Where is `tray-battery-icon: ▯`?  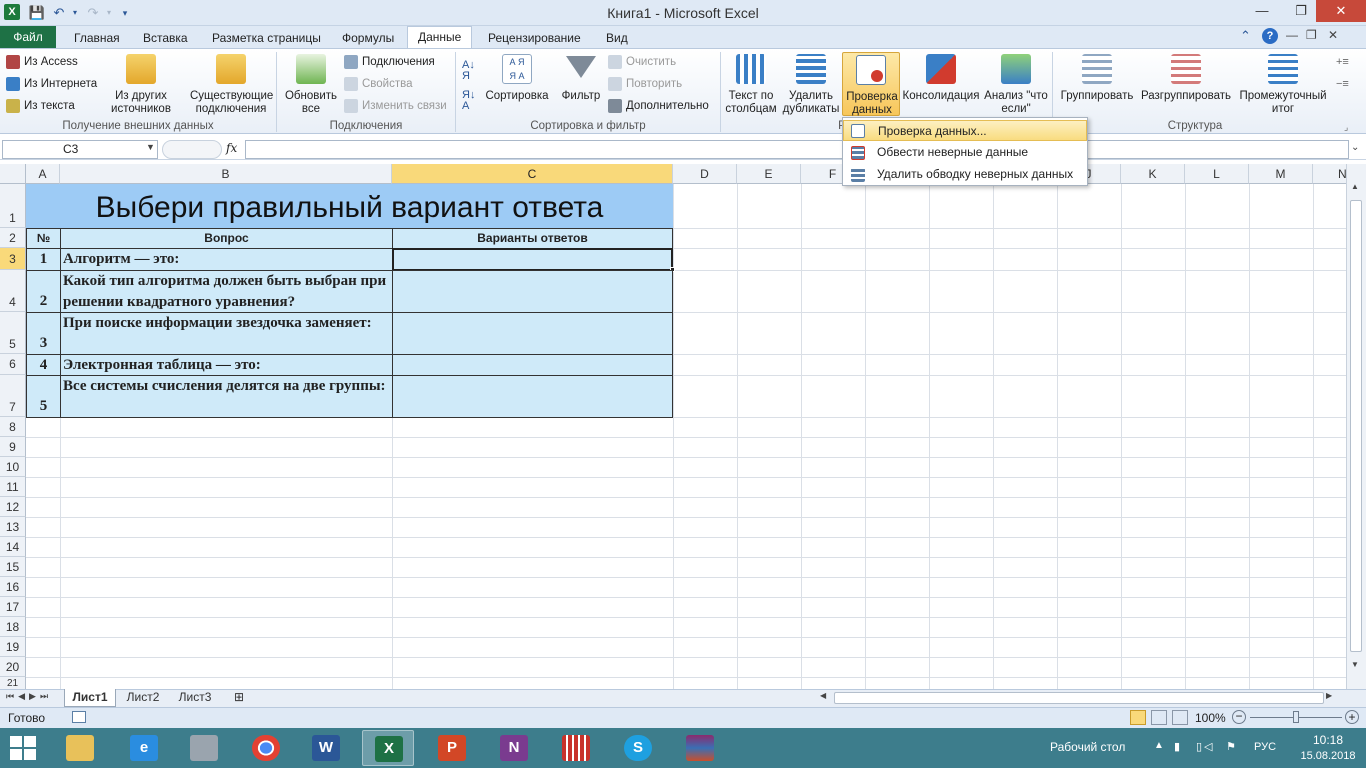 tray-battery-icon: ▯ is located at coordinates (1199, 746).